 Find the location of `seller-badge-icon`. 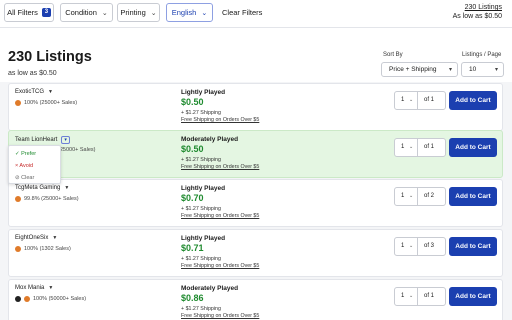

seller-badge-icon is located at coordinates (18, 299).